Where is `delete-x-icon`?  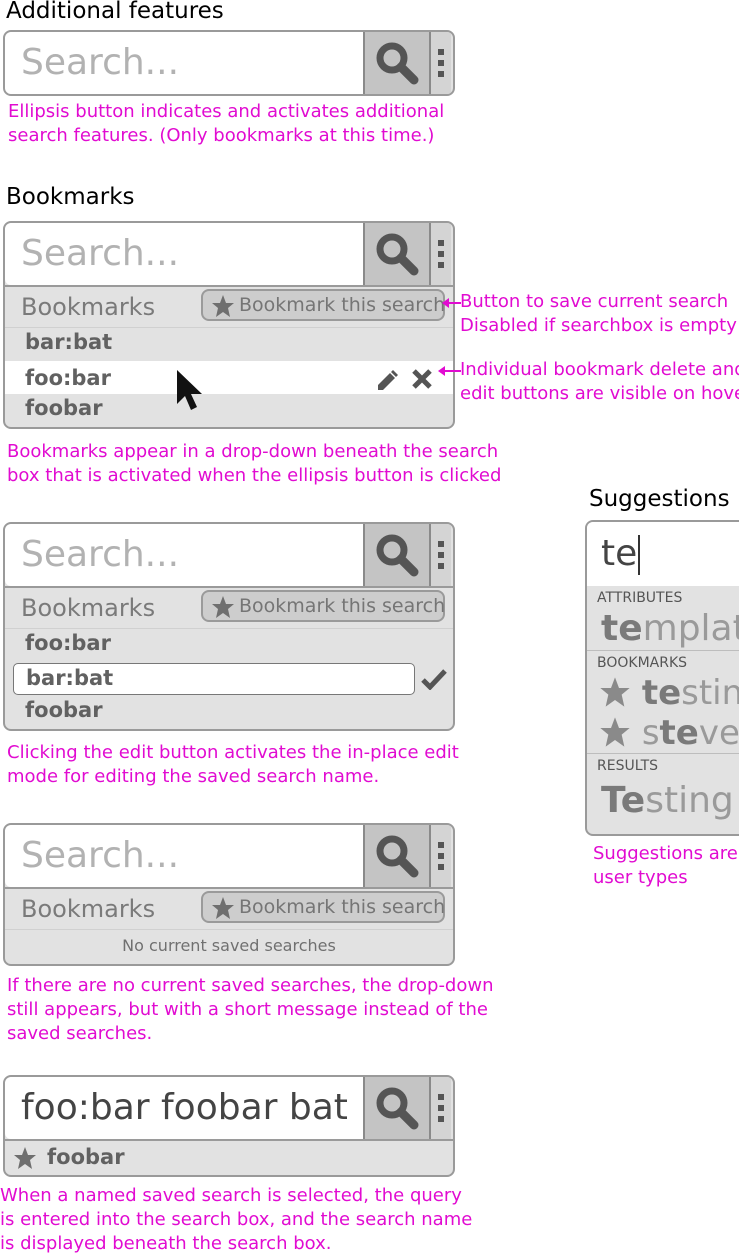 delete-x-icon is located at coordinates (422, 379).